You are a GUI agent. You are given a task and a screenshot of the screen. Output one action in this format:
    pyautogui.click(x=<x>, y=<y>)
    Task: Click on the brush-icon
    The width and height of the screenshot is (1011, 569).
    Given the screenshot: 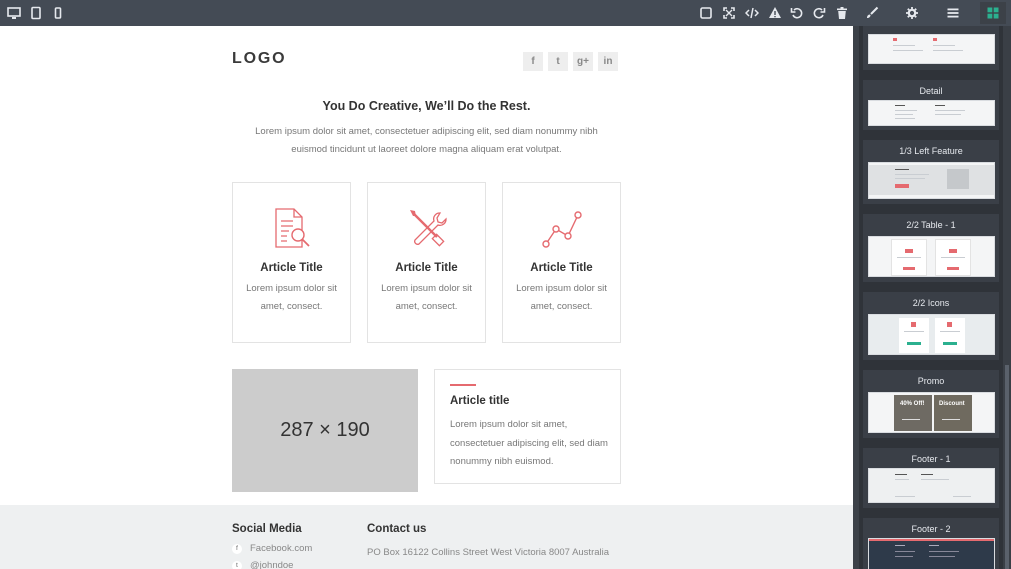 What is the action you would take?
    pyautogui.click(x=872, y=13)
    